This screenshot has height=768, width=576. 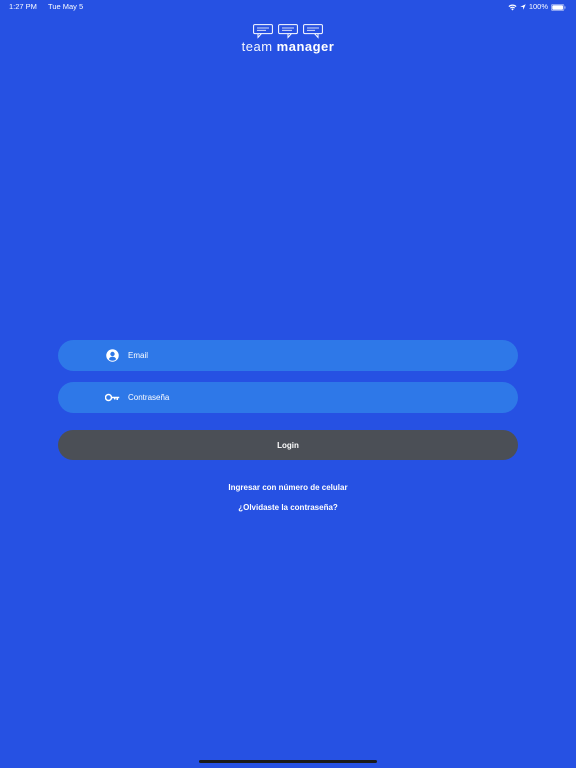 I want to click on logo-text: team manager, so click(x=288, y=47).